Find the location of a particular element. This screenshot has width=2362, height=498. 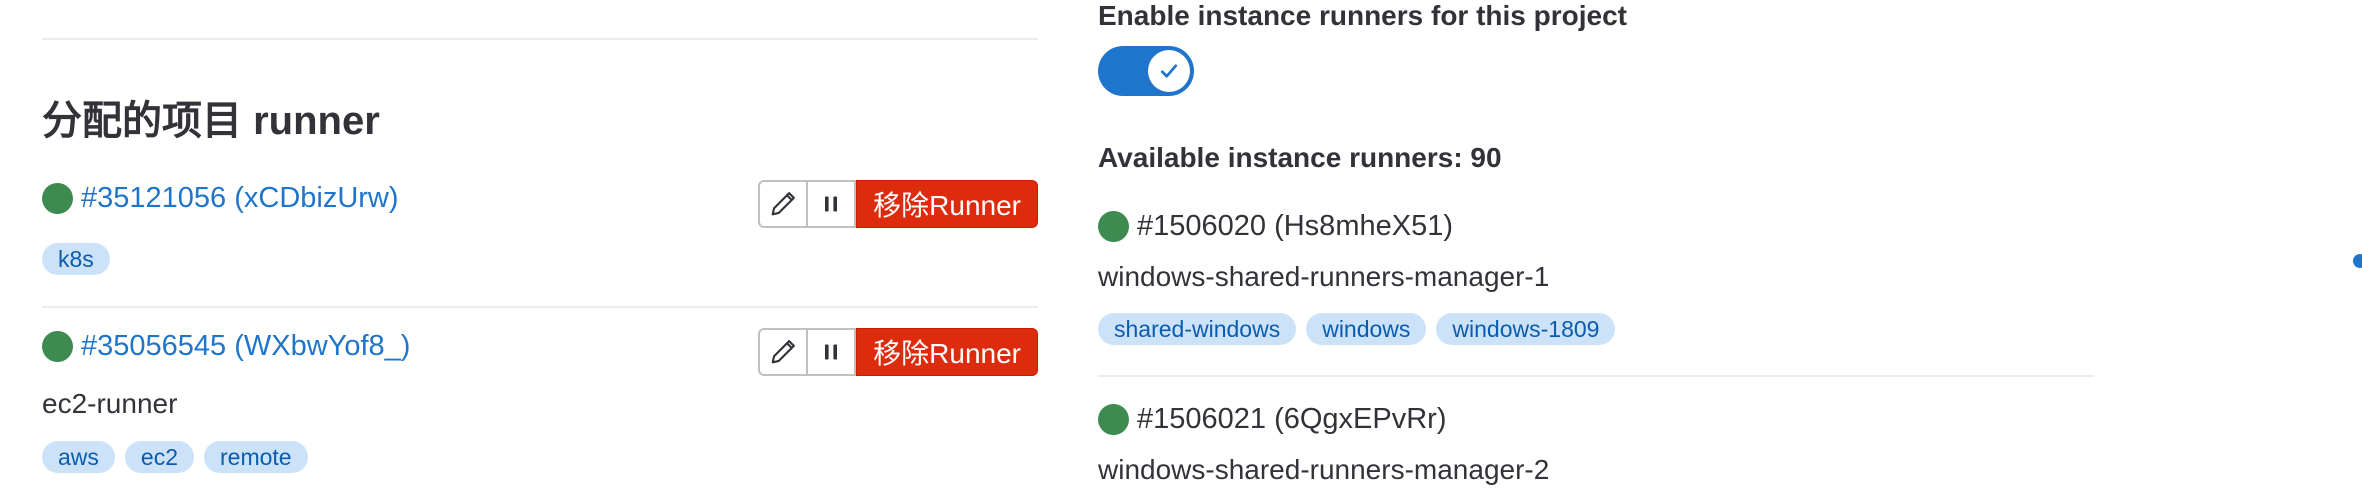

section-title: 分配的项目 runner is located at coordinates (211, 121).